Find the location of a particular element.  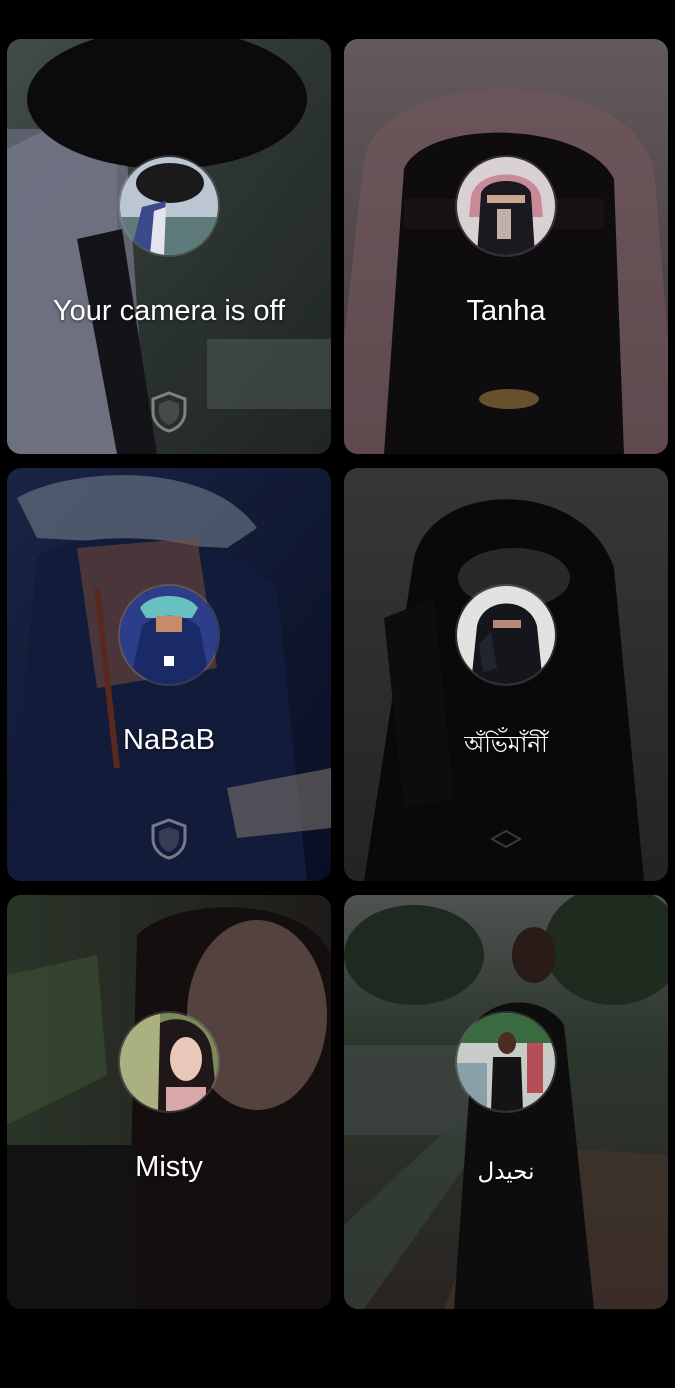

participant-tile-obhimani: অঁভিঁমাঁনীঁ is located at coordinates (506, 674).